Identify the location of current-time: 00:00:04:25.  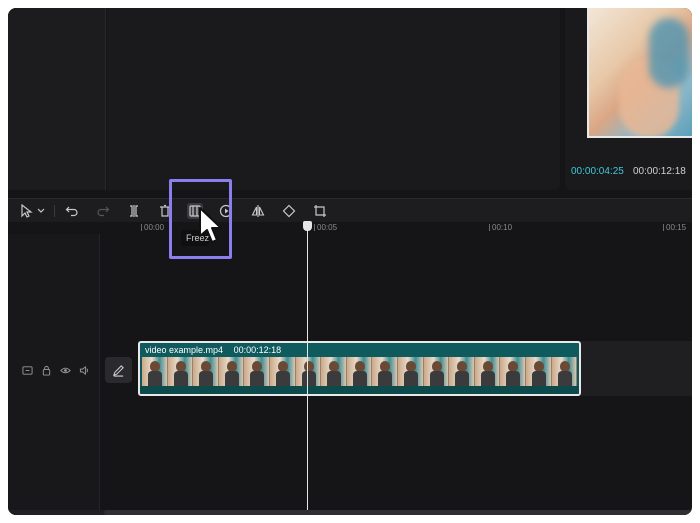
(597, 171).